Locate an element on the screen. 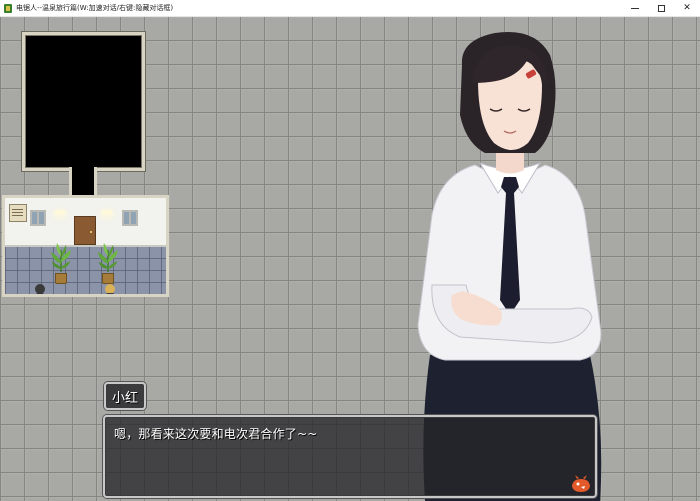 Image resolution: width=700 pixels, height=501 pixels. close-icon: ✕ is located at coordinates (687, 8).